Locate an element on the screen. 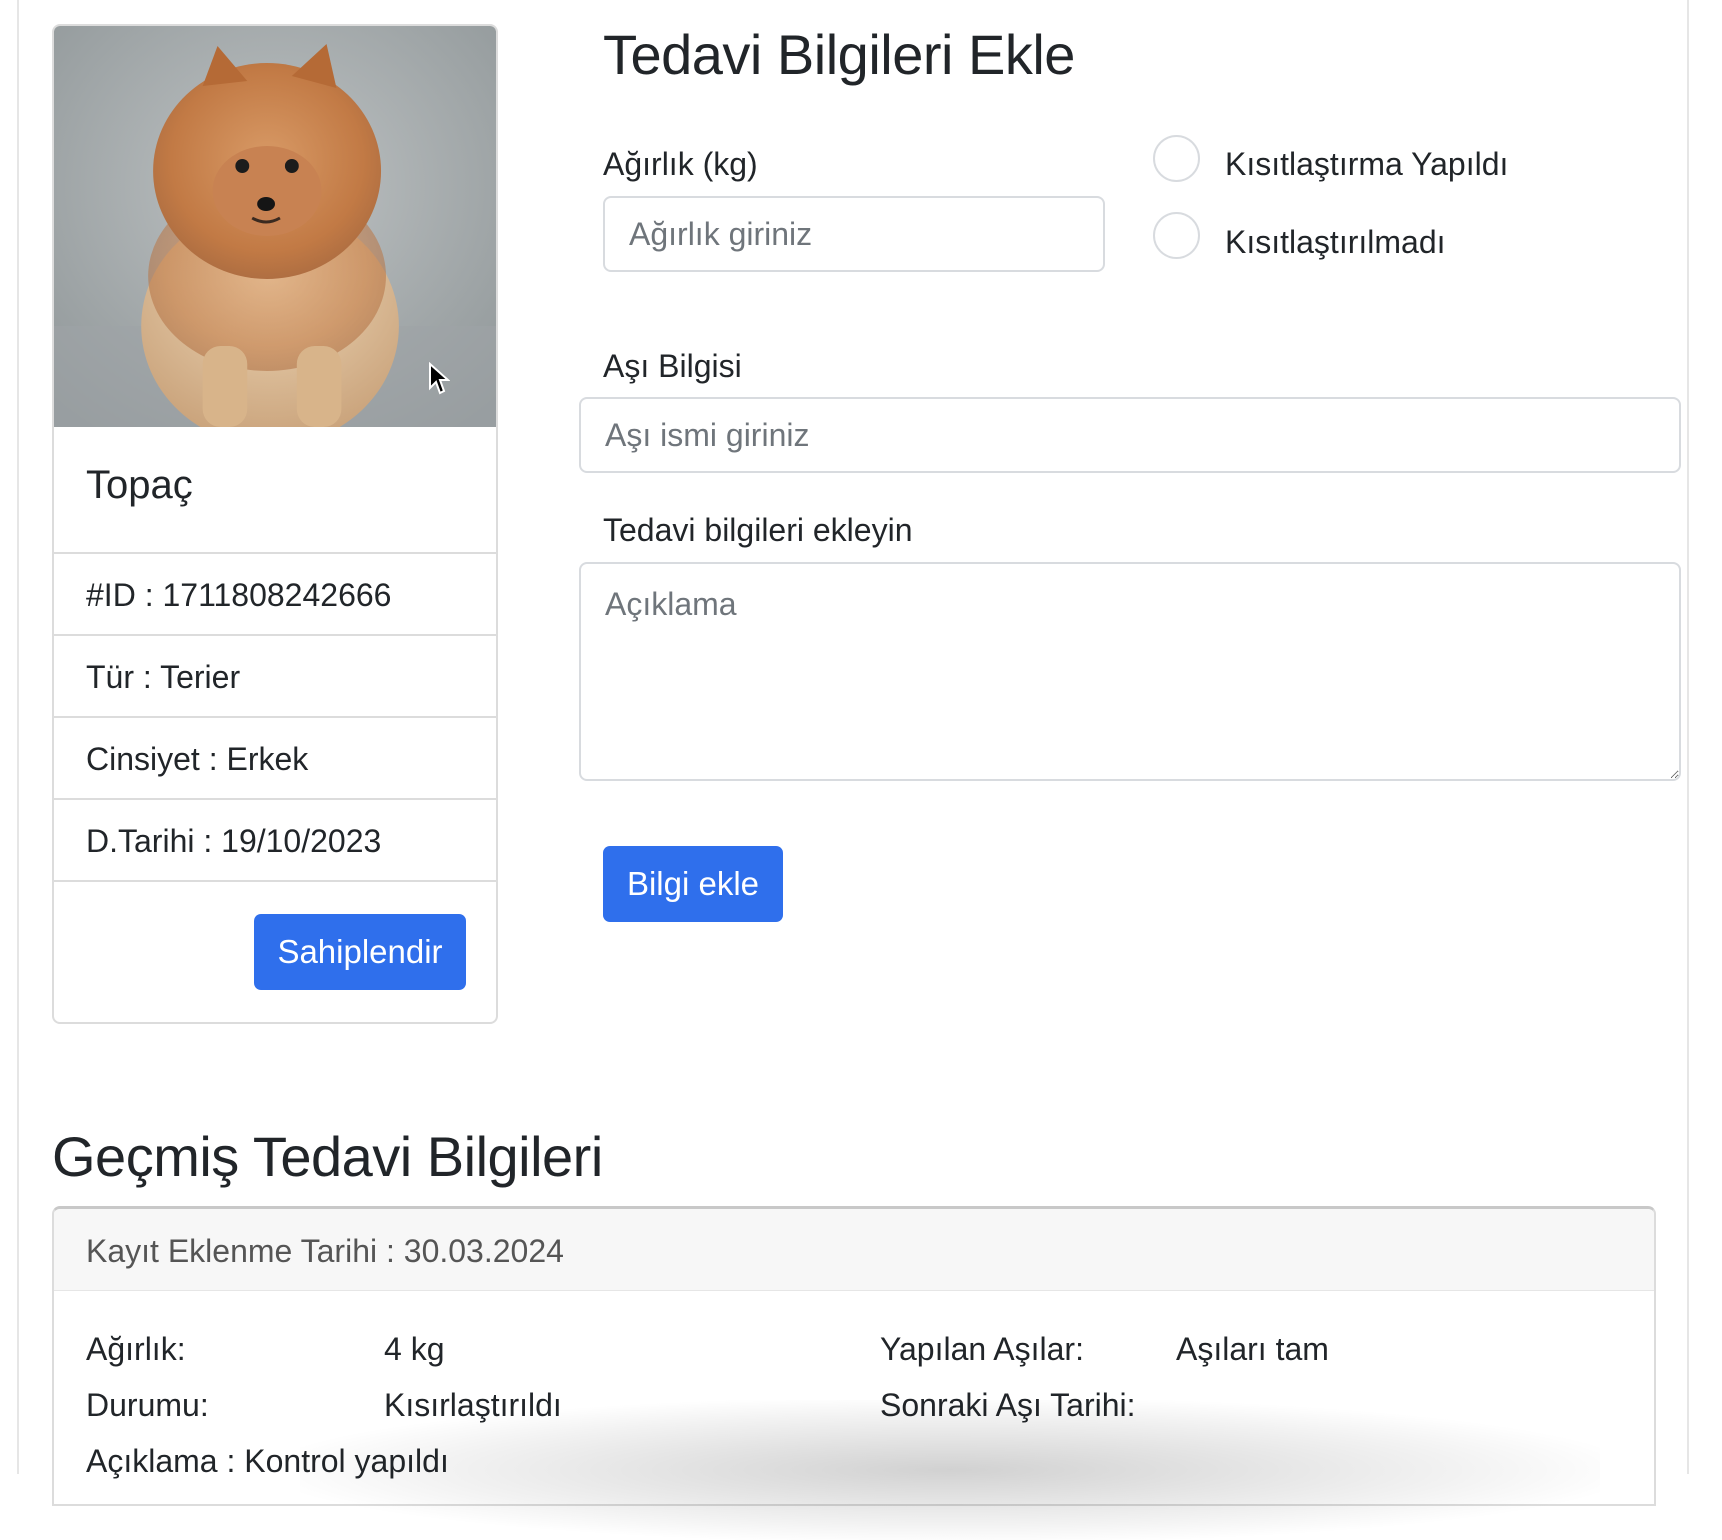  history-record-date: Kayıt Eklenme Tarihi : 30.03.2024 is located at coordinates (854, 1250).